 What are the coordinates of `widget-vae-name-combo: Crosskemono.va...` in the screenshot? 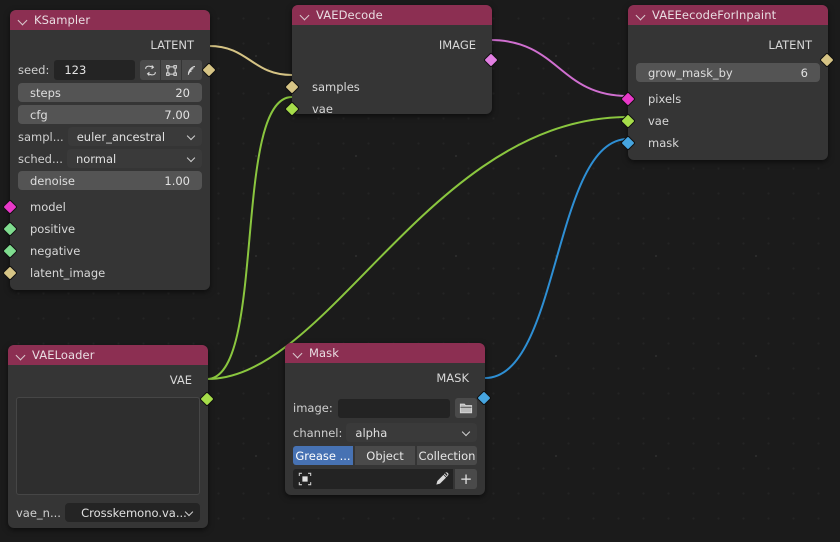 It's located at (132, 512).